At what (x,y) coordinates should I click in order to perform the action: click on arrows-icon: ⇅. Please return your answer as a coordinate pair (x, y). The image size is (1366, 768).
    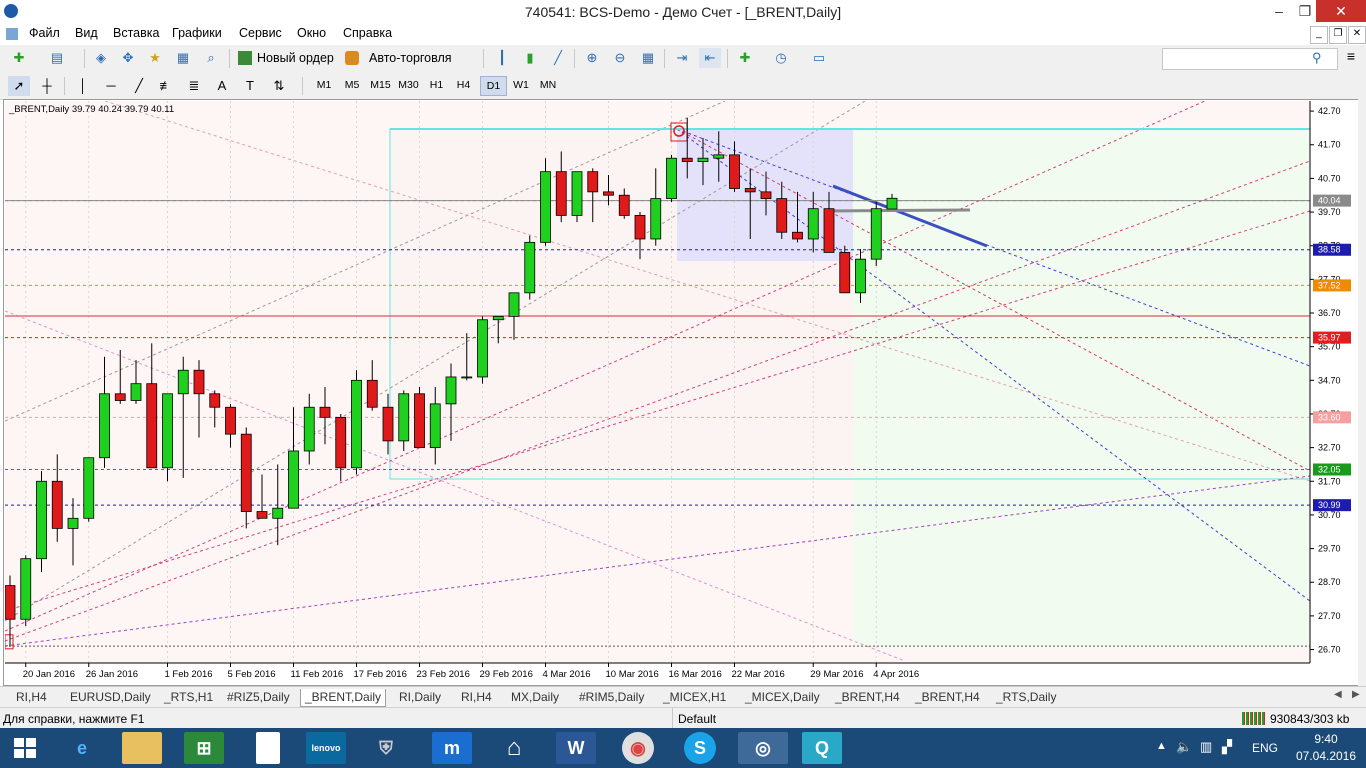
    Looking at the image, I should click on (279, 86).